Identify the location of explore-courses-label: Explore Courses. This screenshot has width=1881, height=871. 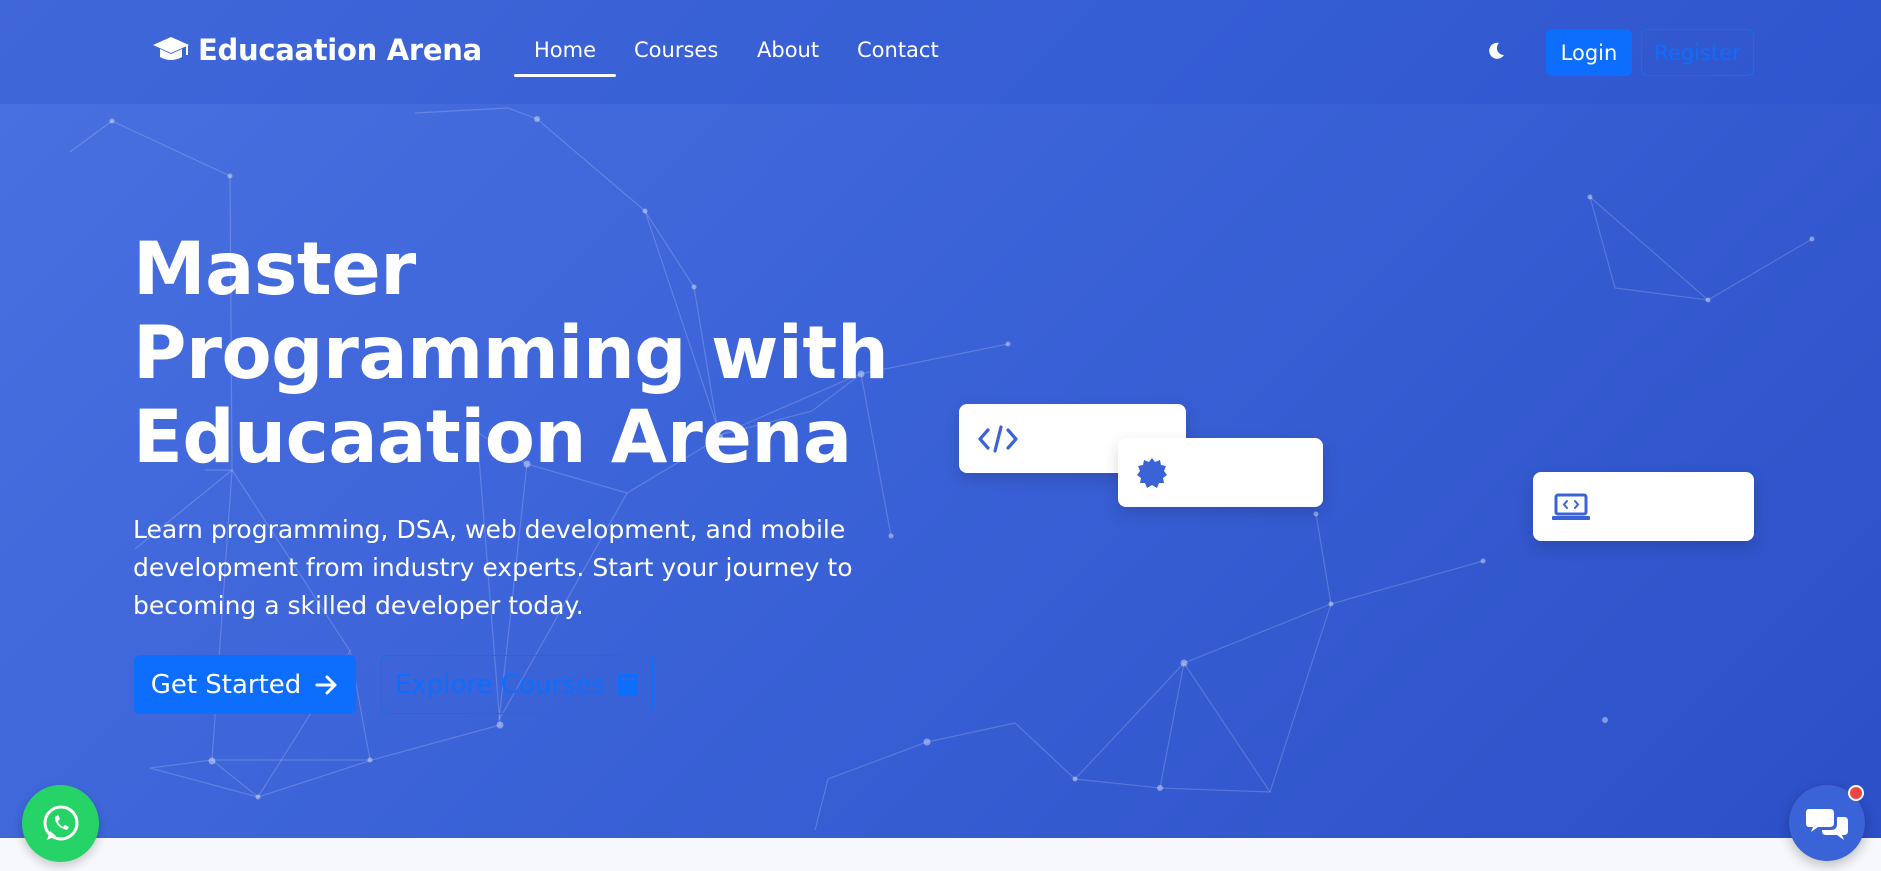
(500, 684).